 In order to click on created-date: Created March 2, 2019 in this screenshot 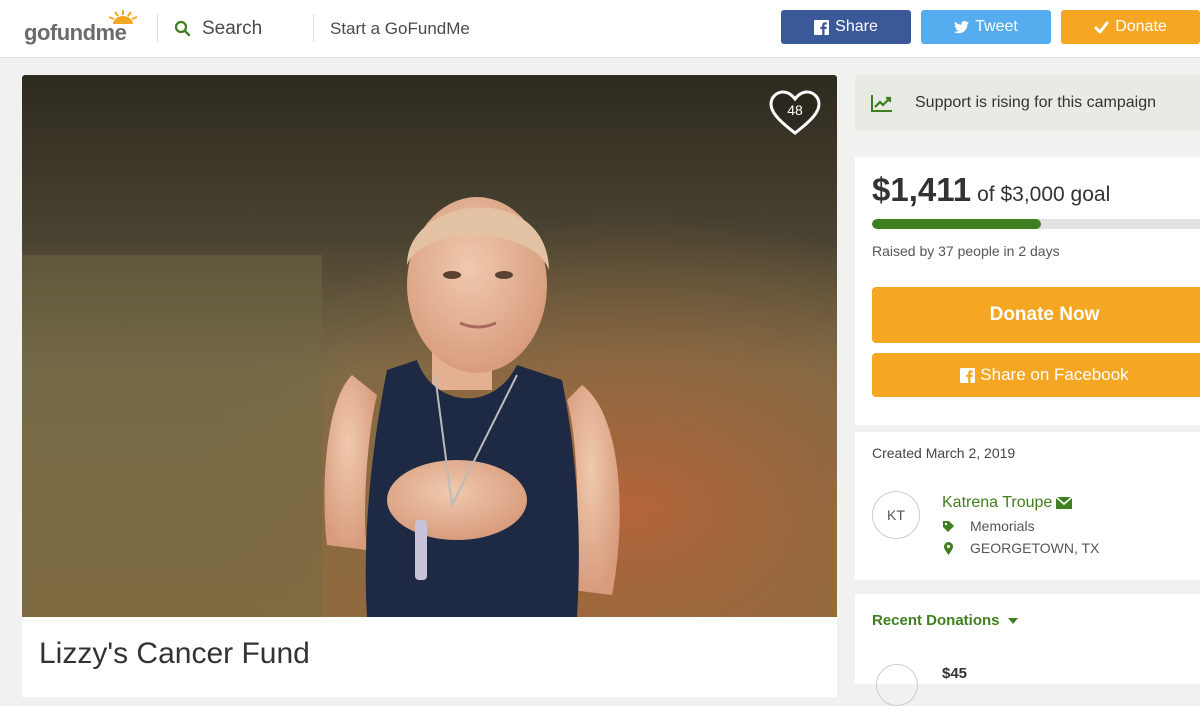, I will do `click(944, 453)`.